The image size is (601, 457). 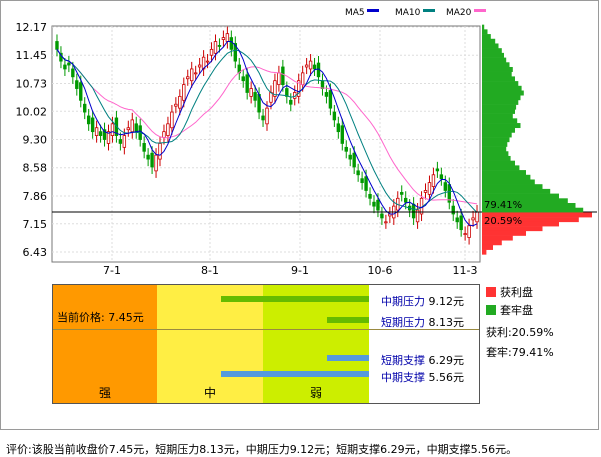 What do you see at coordinates (295, 299) in the screenshot?
I see `mid-resistance-bar` at bounding box center [295, 299].